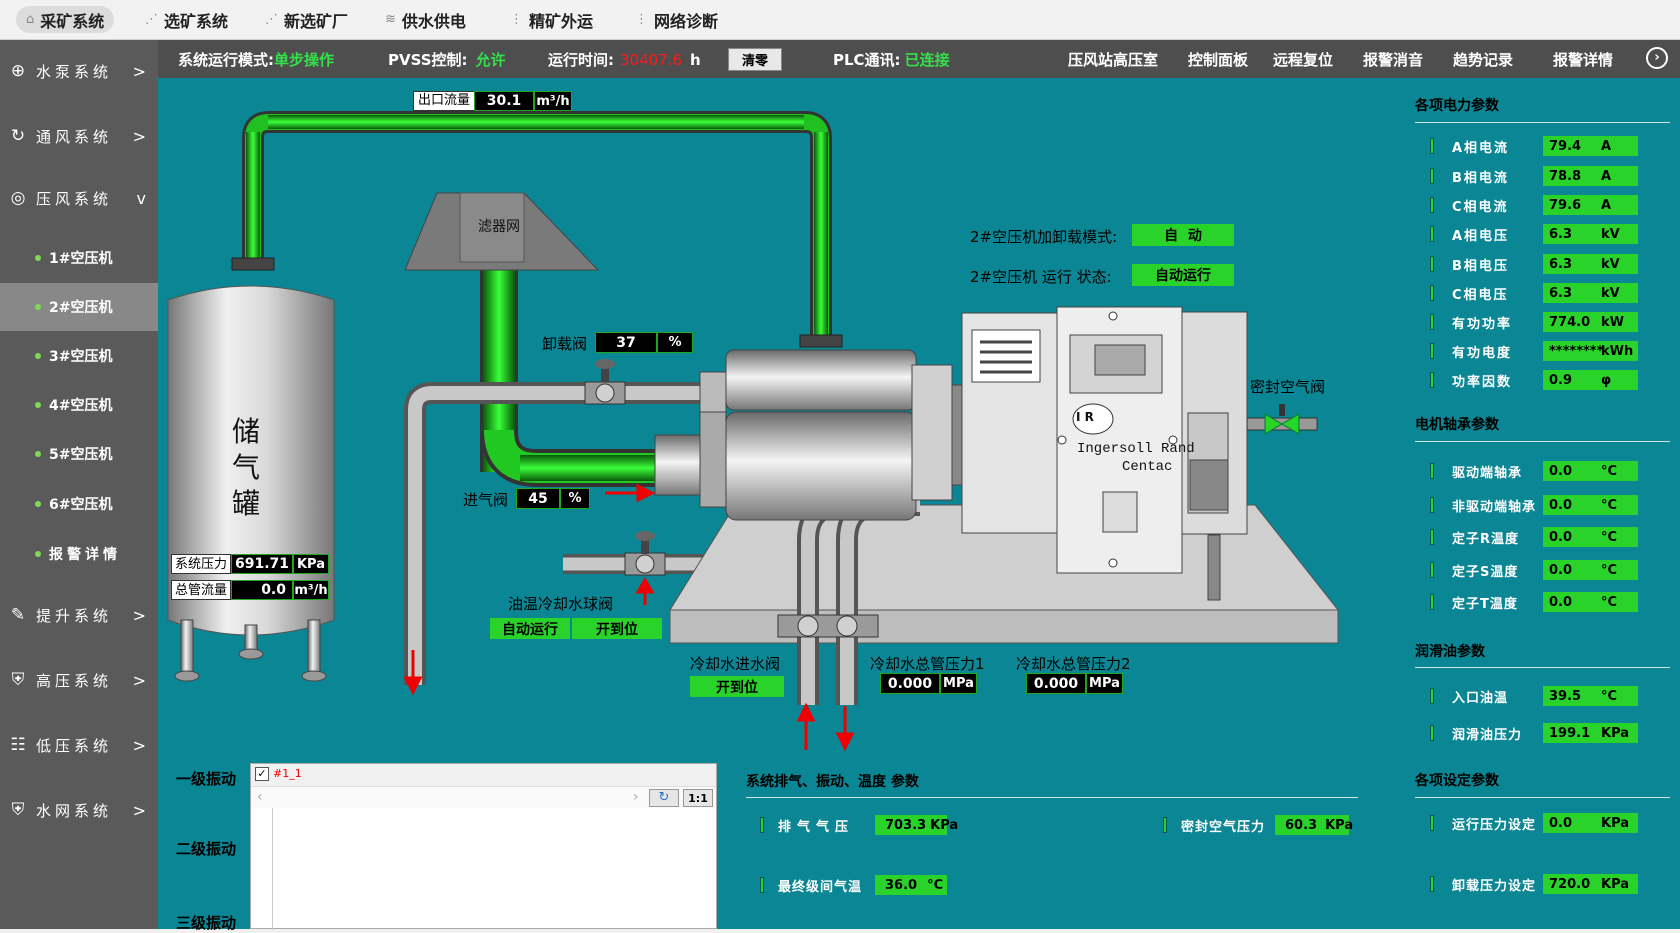 The height and width of the screenshot is (933, 1680). I want to click on inlet-valve-value: 45, so click(538, 498).